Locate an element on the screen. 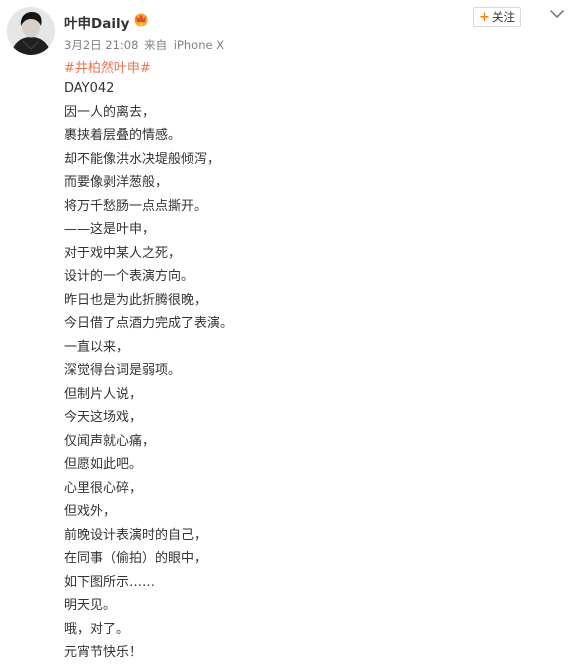  username: 叶申Daily is located at coordinates (96, 22).